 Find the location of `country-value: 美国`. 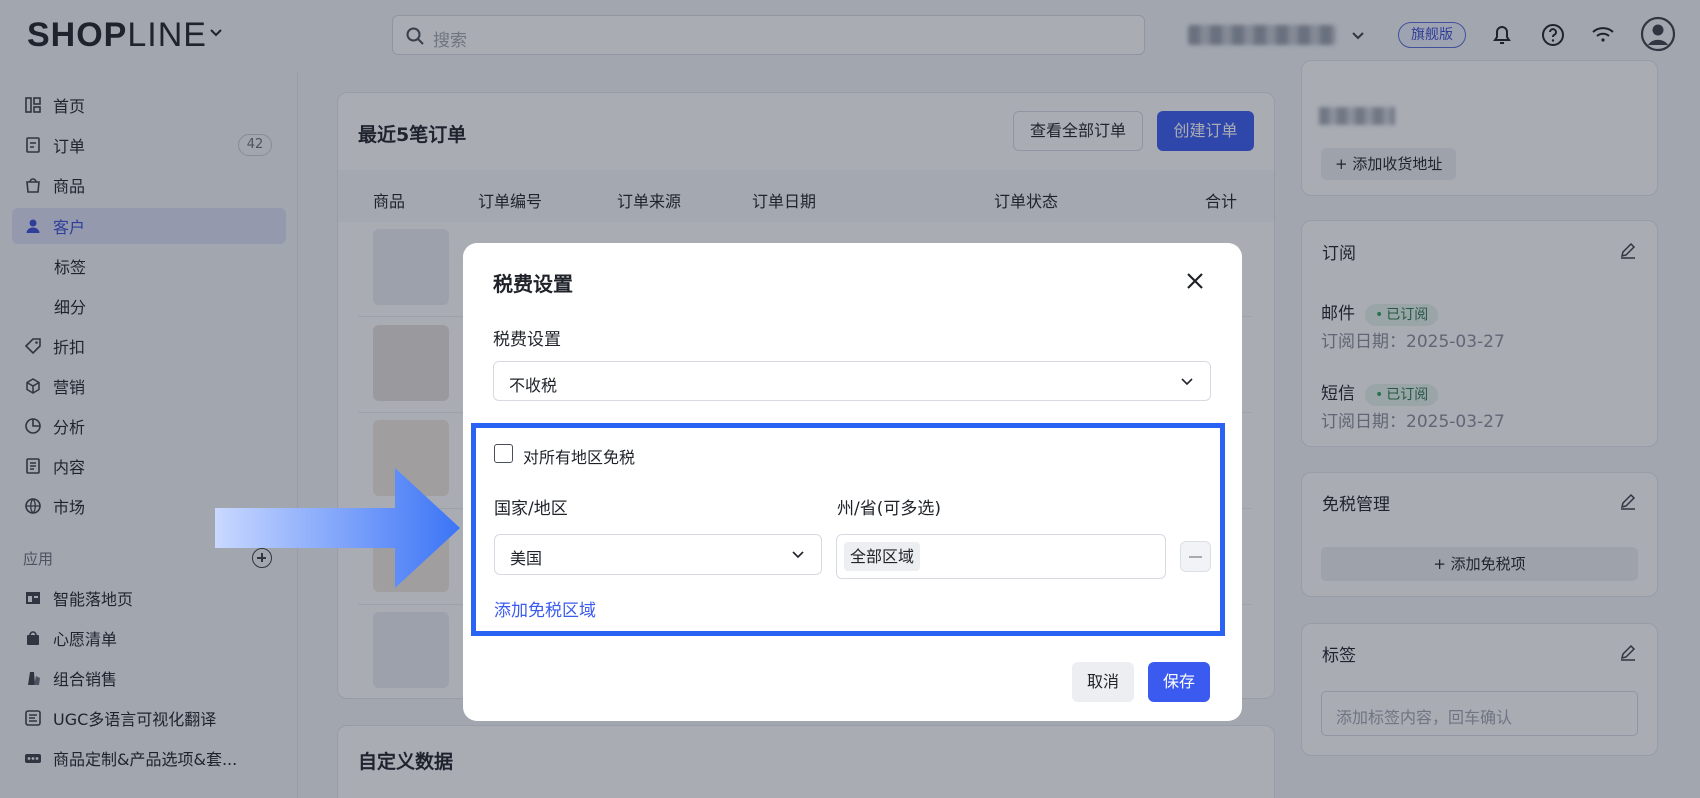

country-value: 美国 is located at coordinates (526, 558).